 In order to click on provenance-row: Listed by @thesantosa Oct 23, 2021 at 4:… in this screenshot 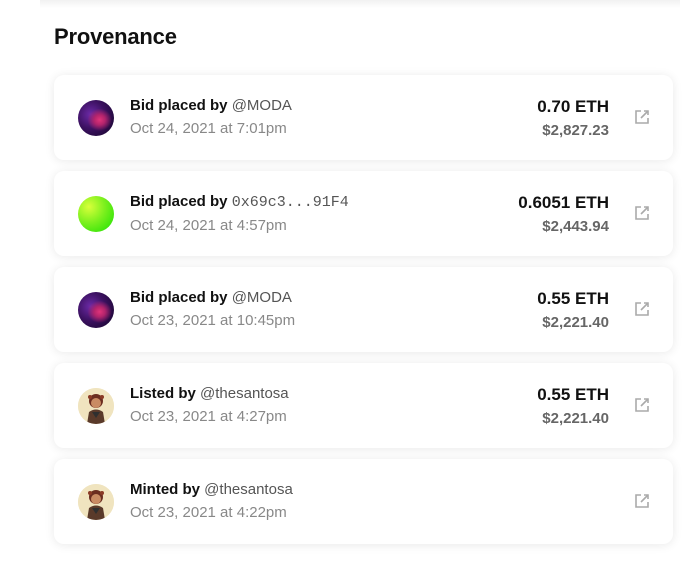, I will do `click(363, 405)`.